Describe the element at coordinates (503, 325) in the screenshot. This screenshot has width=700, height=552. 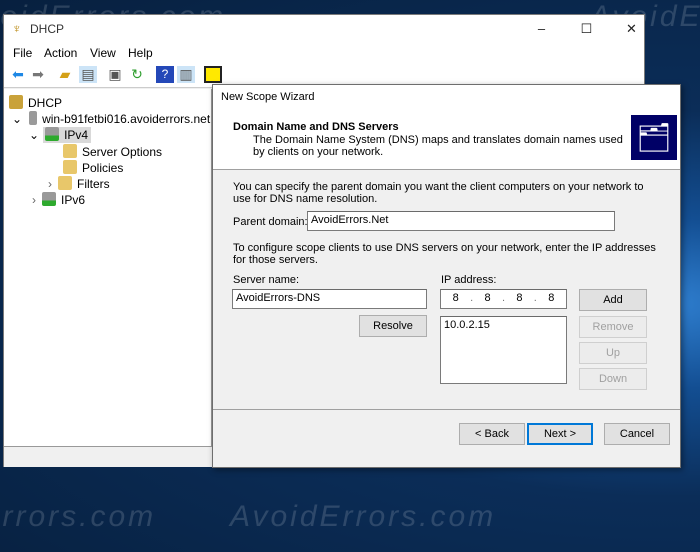
I see `ip-list-item: 10.0.2.15` at that location.